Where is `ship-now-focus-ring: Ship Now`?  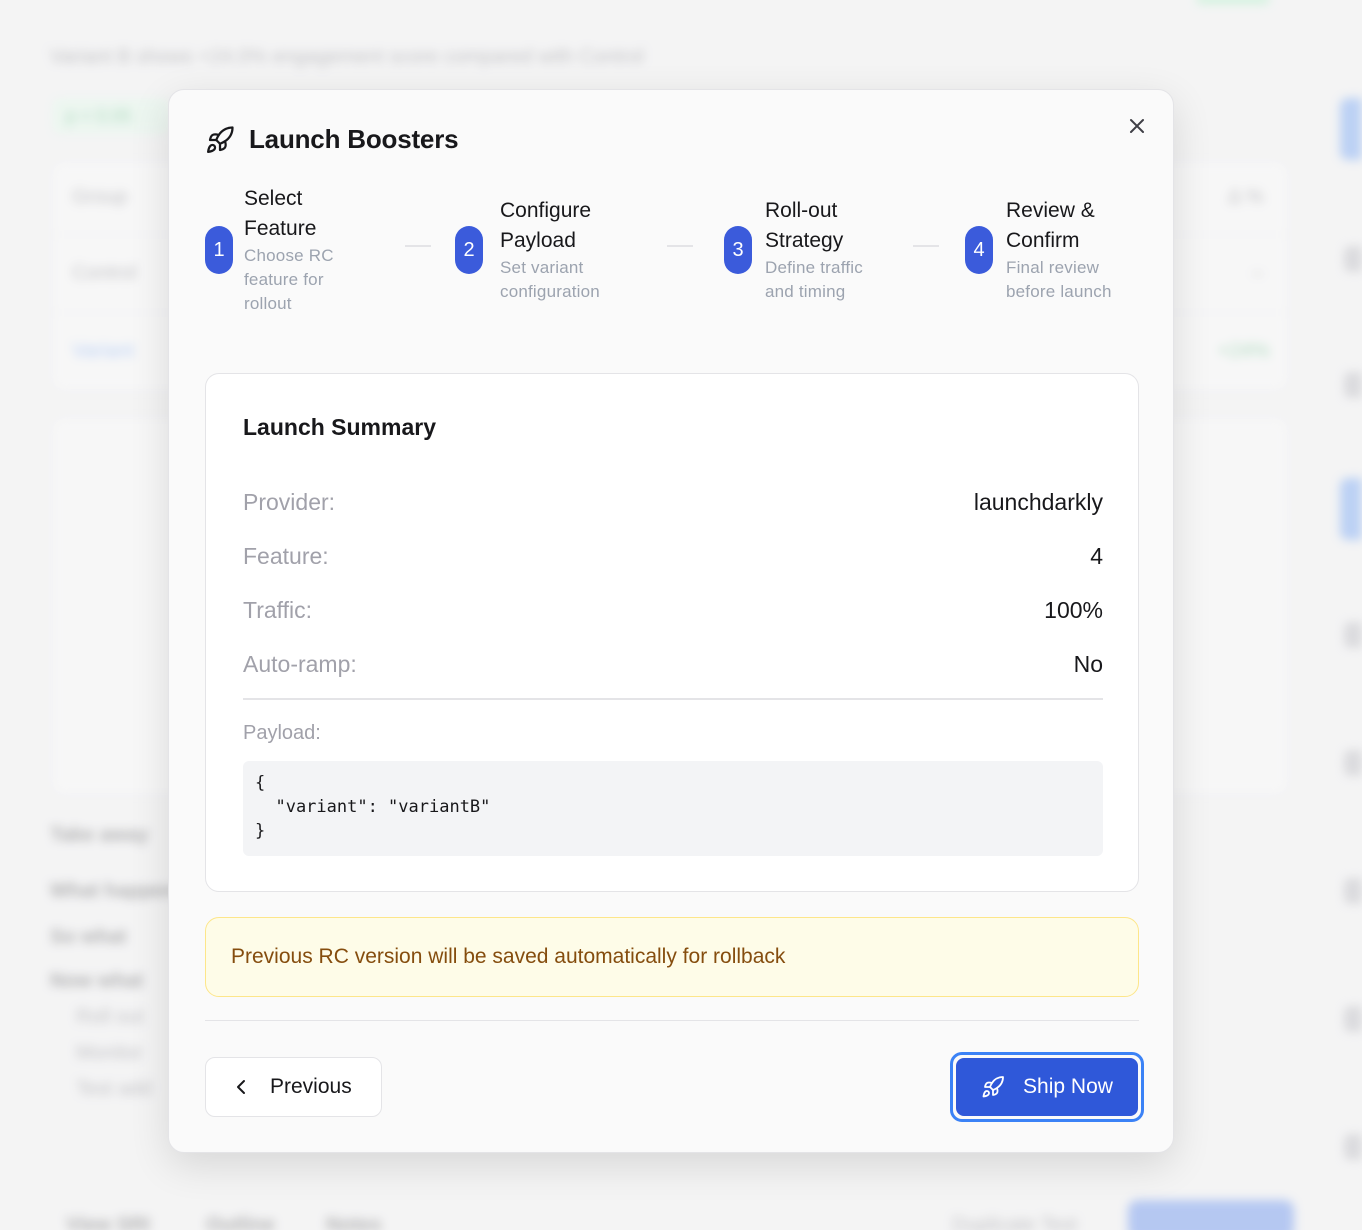
ship-now-focus-ring: Ship Now is located at coordinates (1047, 1087).